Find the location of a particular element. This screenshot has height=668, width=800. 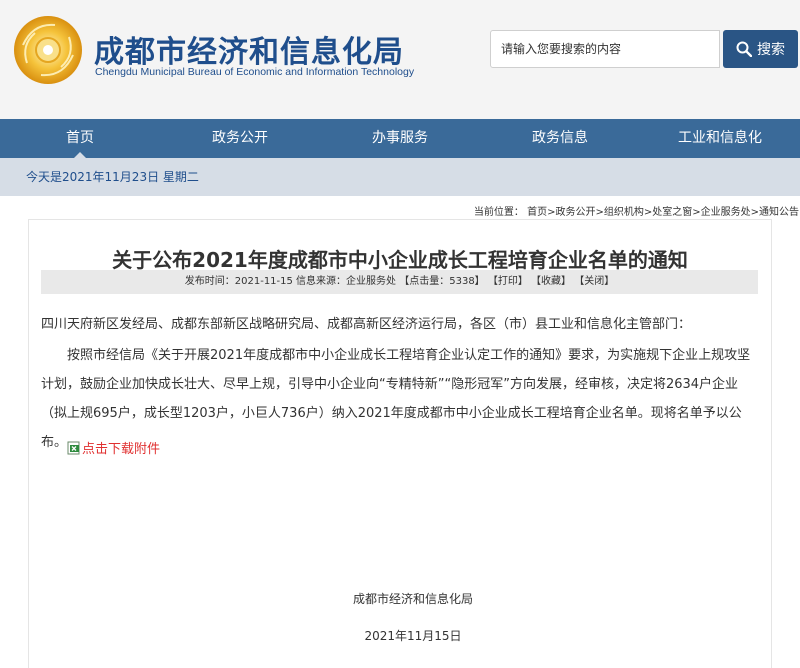

nav-item-industry-it: 工业和信息化 is located at coordinates (720, 138).